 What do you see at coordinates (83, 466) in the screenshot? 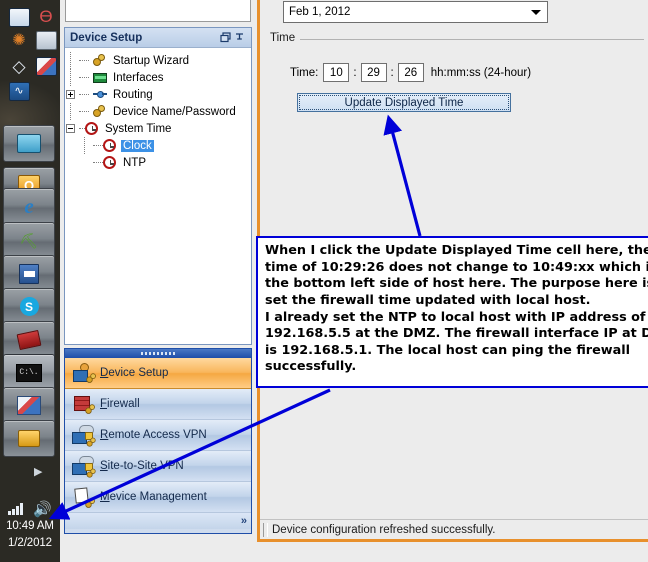
I see `site-to-site-vpn-icon` at bounding box center [83, 466].